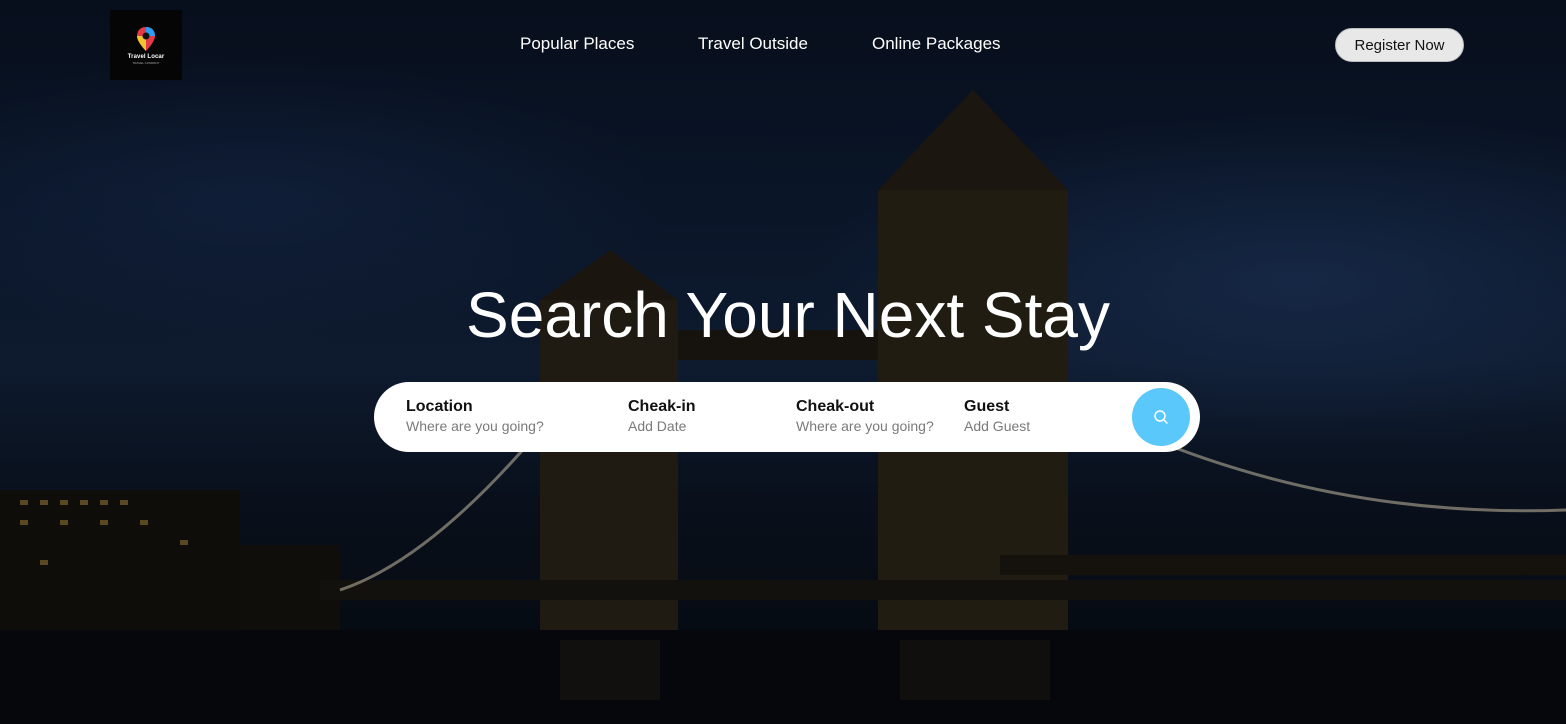 This screenshot has width=1566, height=724. I want to click on checkout-field: Cheak-out Where are you going?, so click(865, 416).